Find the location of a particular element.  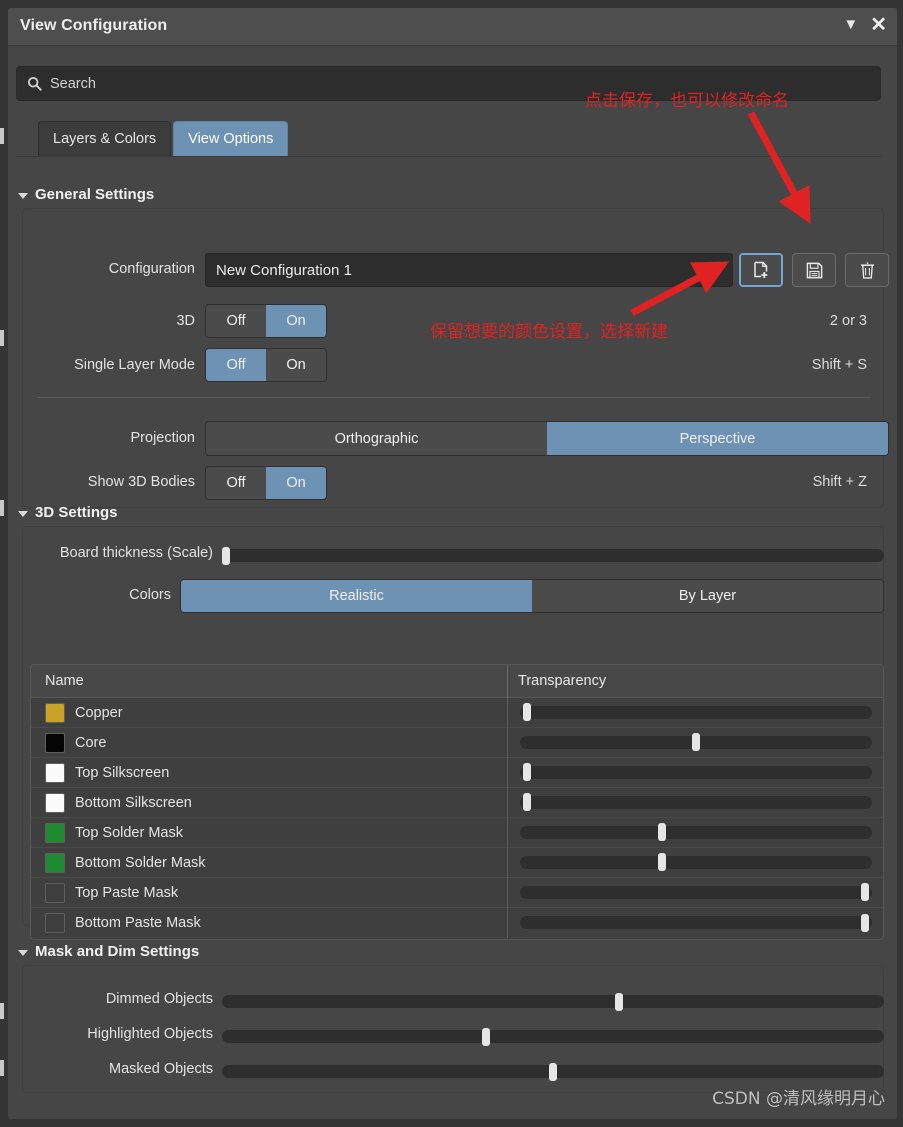

layer-name-cell: Top Silkscreen is located at coordinates (269, 772).